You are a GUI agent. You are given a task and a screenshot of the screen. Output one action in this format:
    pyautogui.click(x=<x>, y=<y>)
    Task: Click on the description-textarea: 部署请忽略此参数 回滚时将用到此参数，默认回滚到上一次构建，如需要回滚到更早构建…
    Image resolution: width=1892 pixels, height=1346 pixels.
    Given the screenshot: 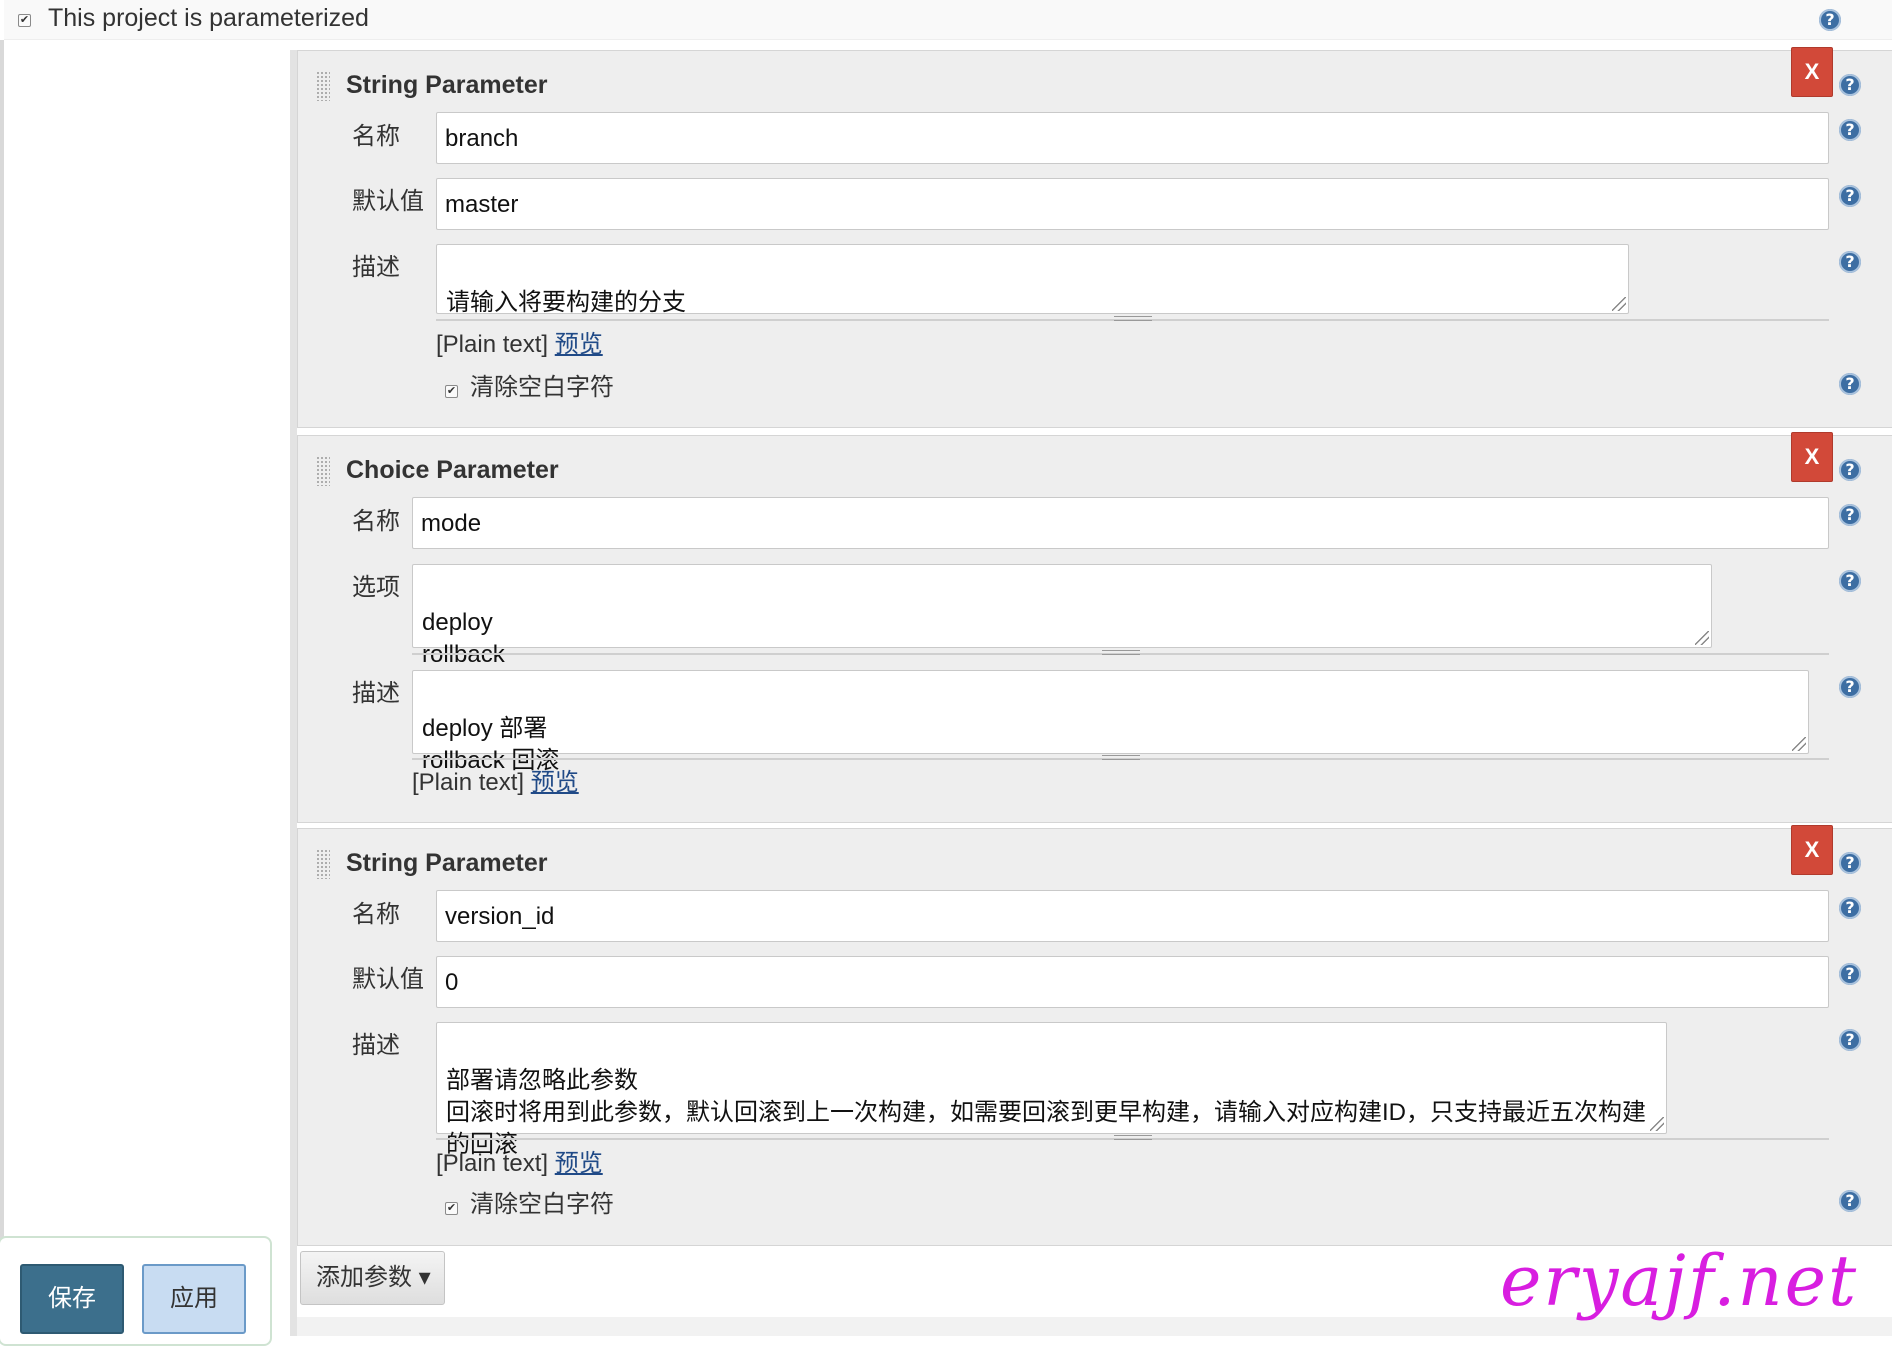 What is the action you would take?
    pyautogui.click(x=1051, y=1090)
    